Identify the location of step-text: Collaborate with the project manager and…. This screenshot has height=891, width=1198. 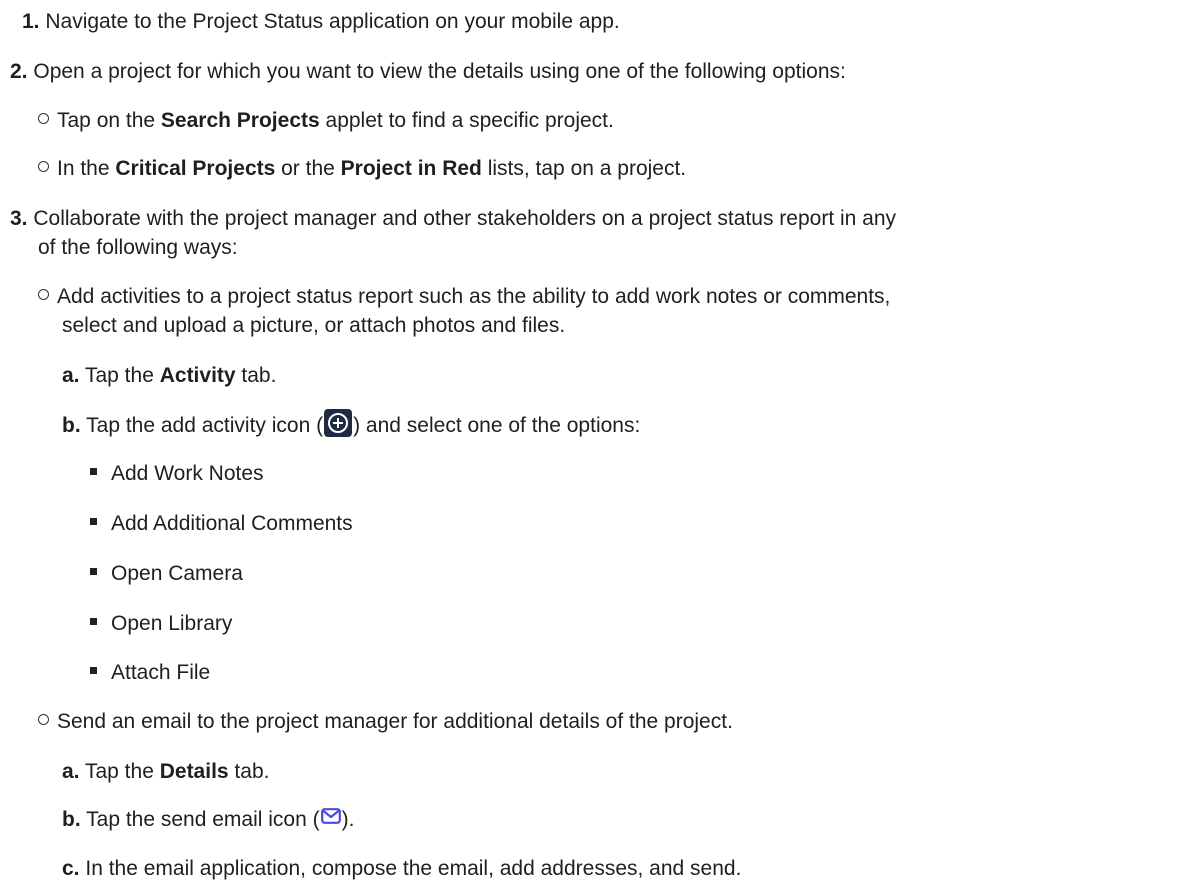
(465, 218).